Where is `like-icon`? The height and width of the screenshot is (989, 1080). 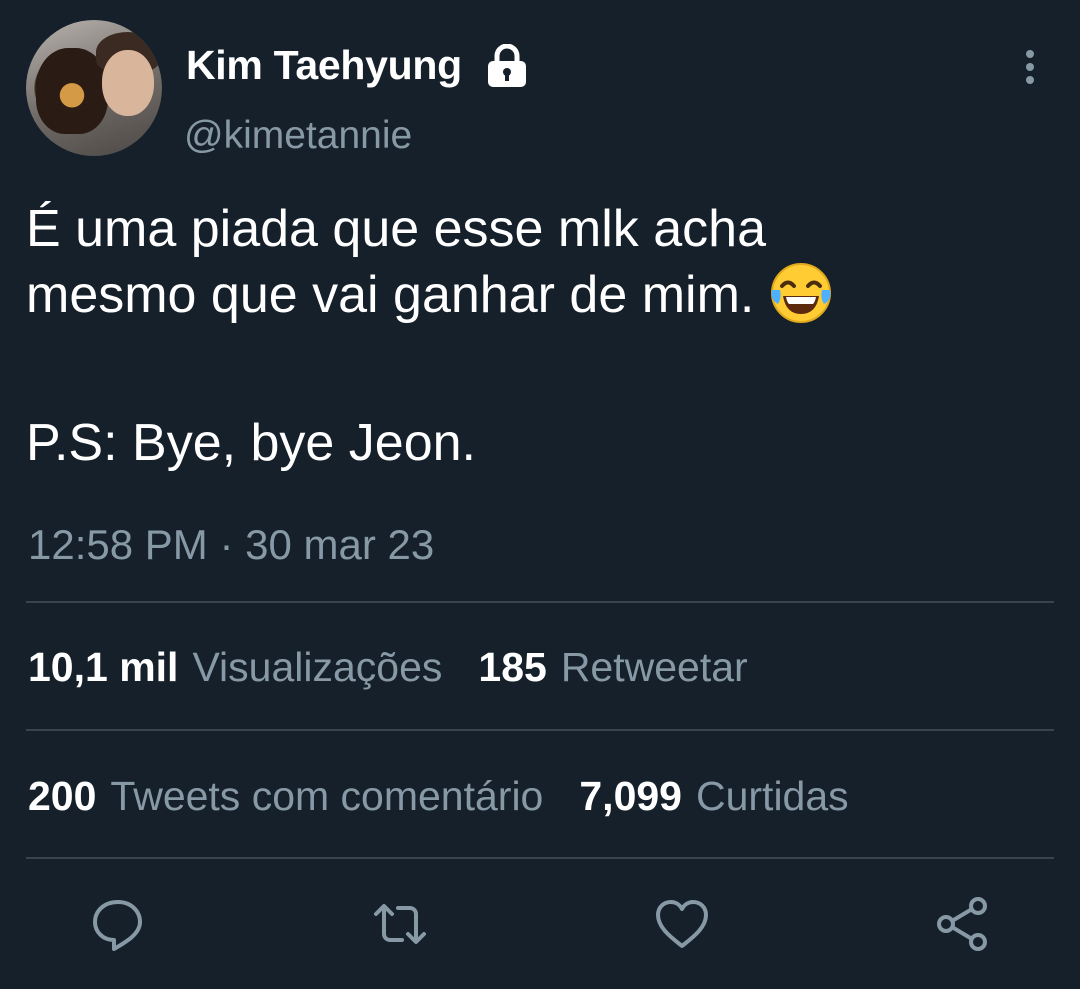
like-icon is located at coordinates (682, 924).